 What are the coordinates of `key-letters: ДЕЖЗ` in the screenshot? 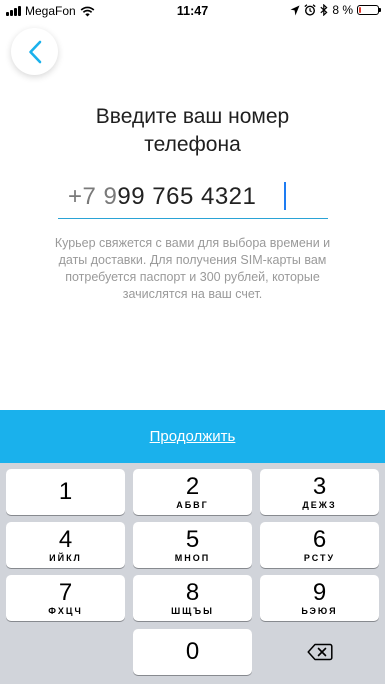 It's located at (319, 505).